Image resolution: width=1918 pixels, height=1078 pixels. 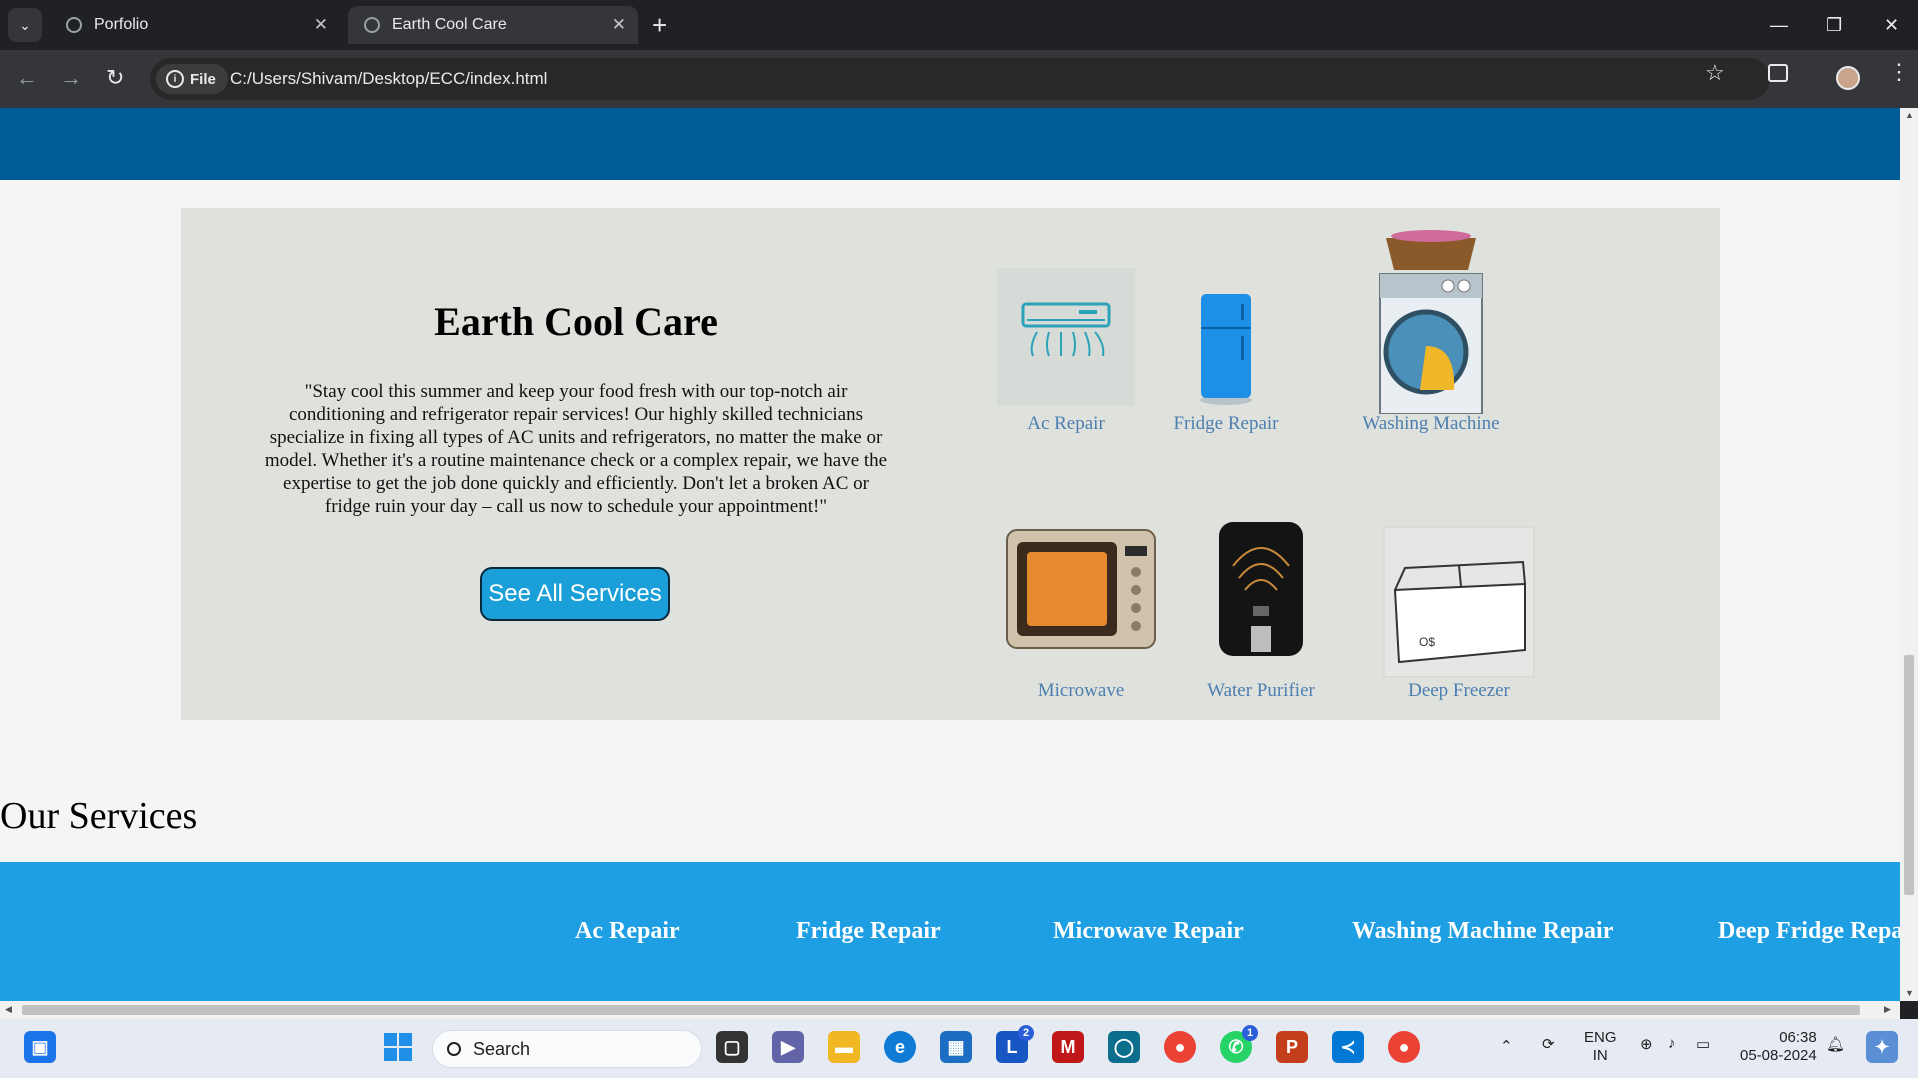 I want to click on service-fridge-repair: Fridge Repair, so click(x=1226, y=363).